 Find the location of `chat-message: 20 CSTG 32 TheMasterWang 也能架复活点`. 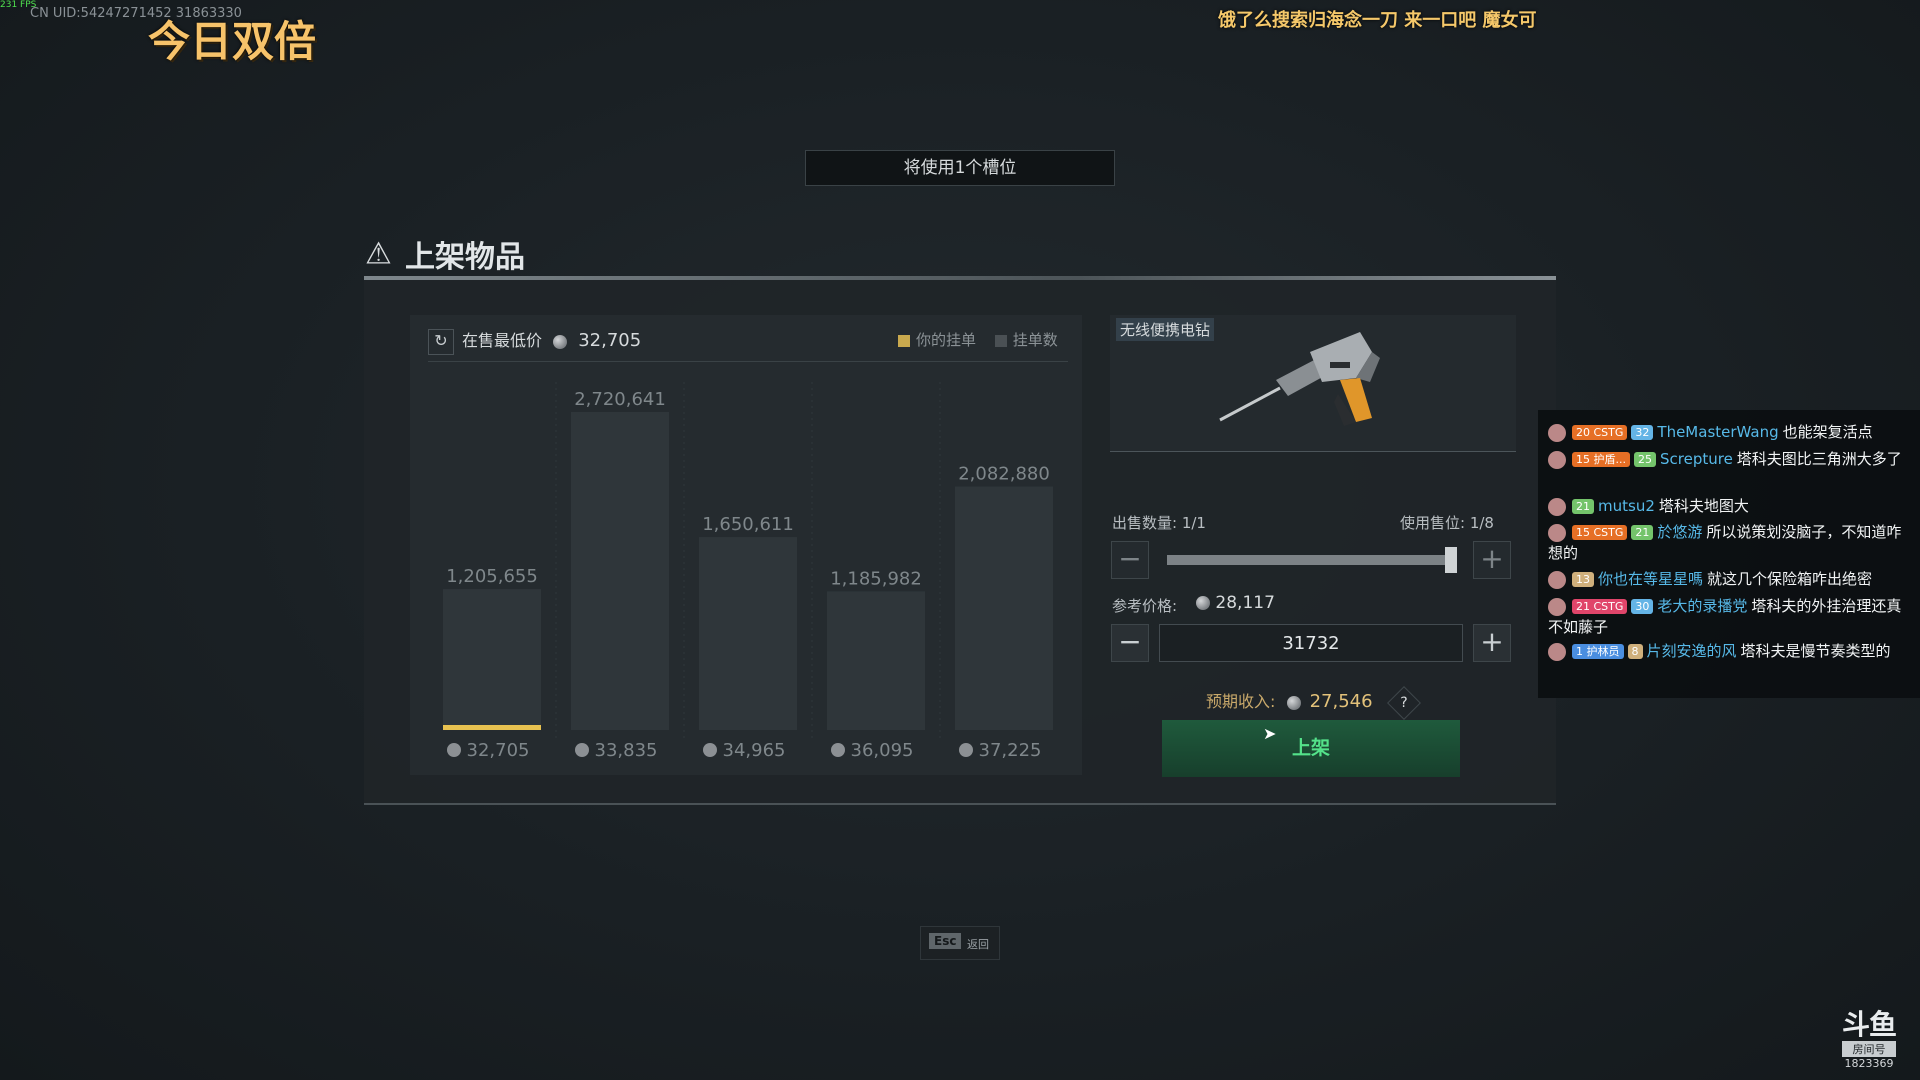

chat-message: 20 CSTG 32 TheMasterWang 也能架复活点 is located at coordinates (1731, 432).